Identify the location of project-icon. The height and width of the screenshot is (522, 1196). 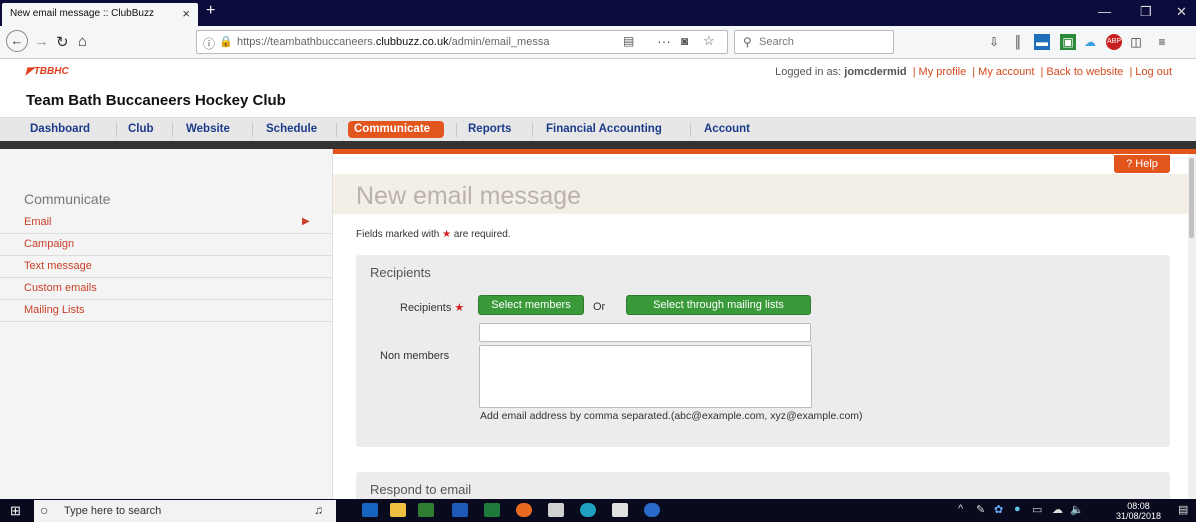
(426, 510).